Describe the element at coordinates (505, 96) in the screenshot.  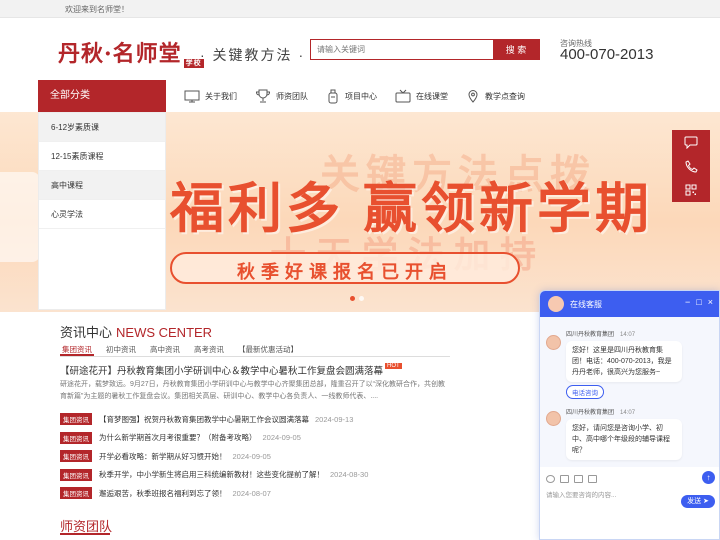
I see `nav-locations-label: 教学点查询` at that location.